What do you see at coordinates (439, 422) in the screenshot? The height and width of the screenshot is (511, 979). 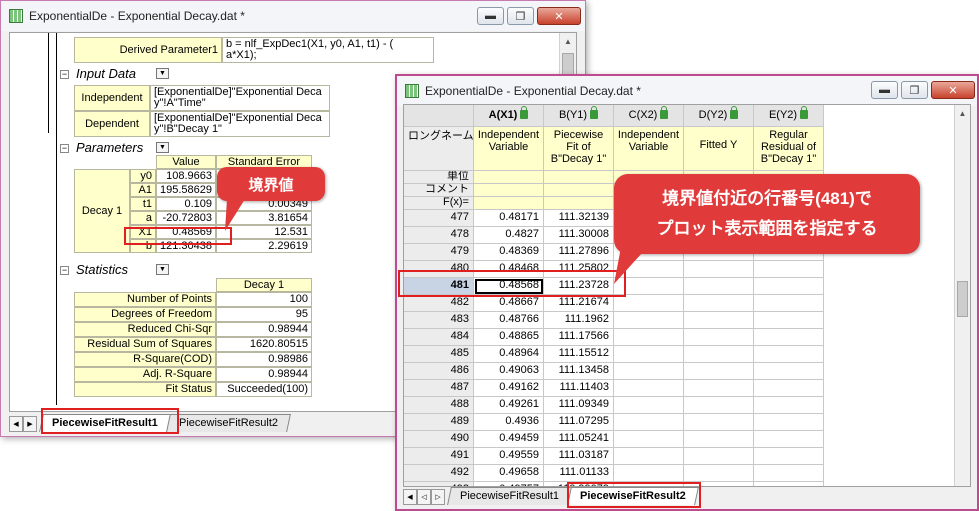 I see `row-number: 489` at bounding box center [439, 422].